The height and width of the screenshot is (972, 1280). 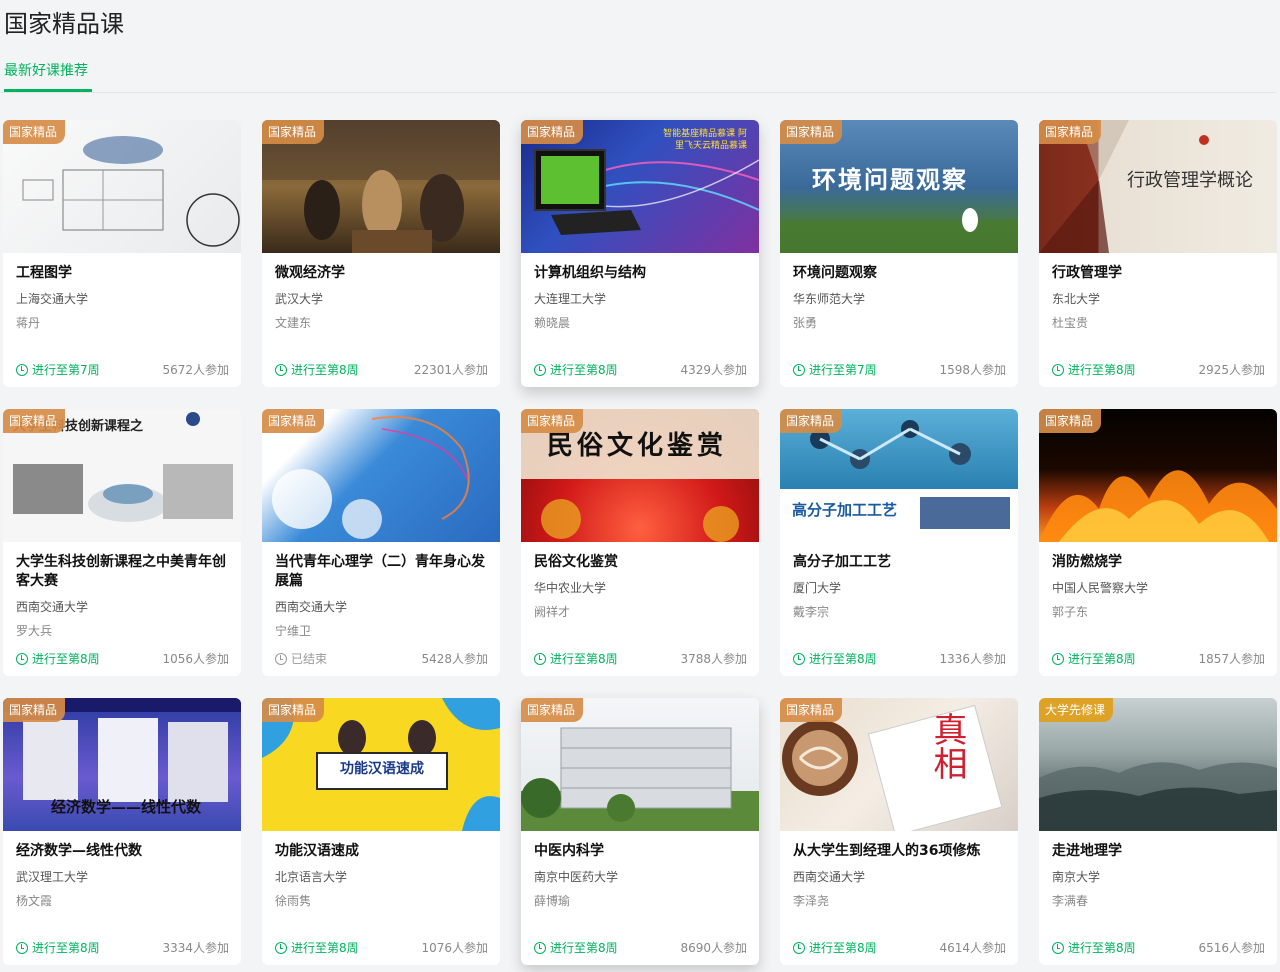 What do you see at coordinates (843, 370) in the screenshot?
I see `status-text: 进行至第7周` at bounding box center [843, 370].